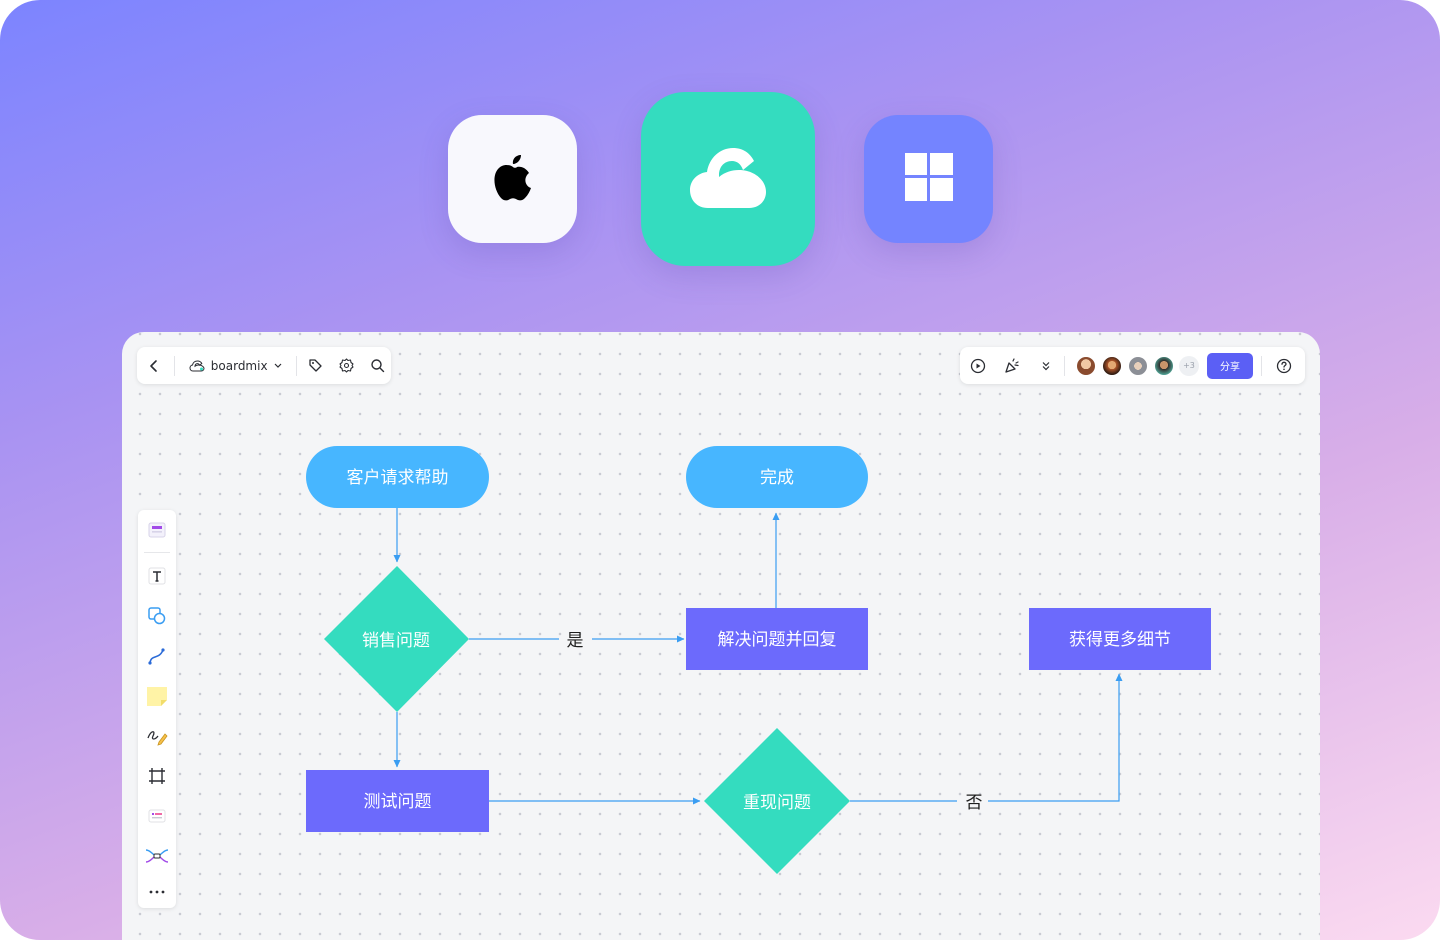 This screenshot has width=1440, height=940. I want to click on node-reproduce-label: 重现问题, so click(777, 803).